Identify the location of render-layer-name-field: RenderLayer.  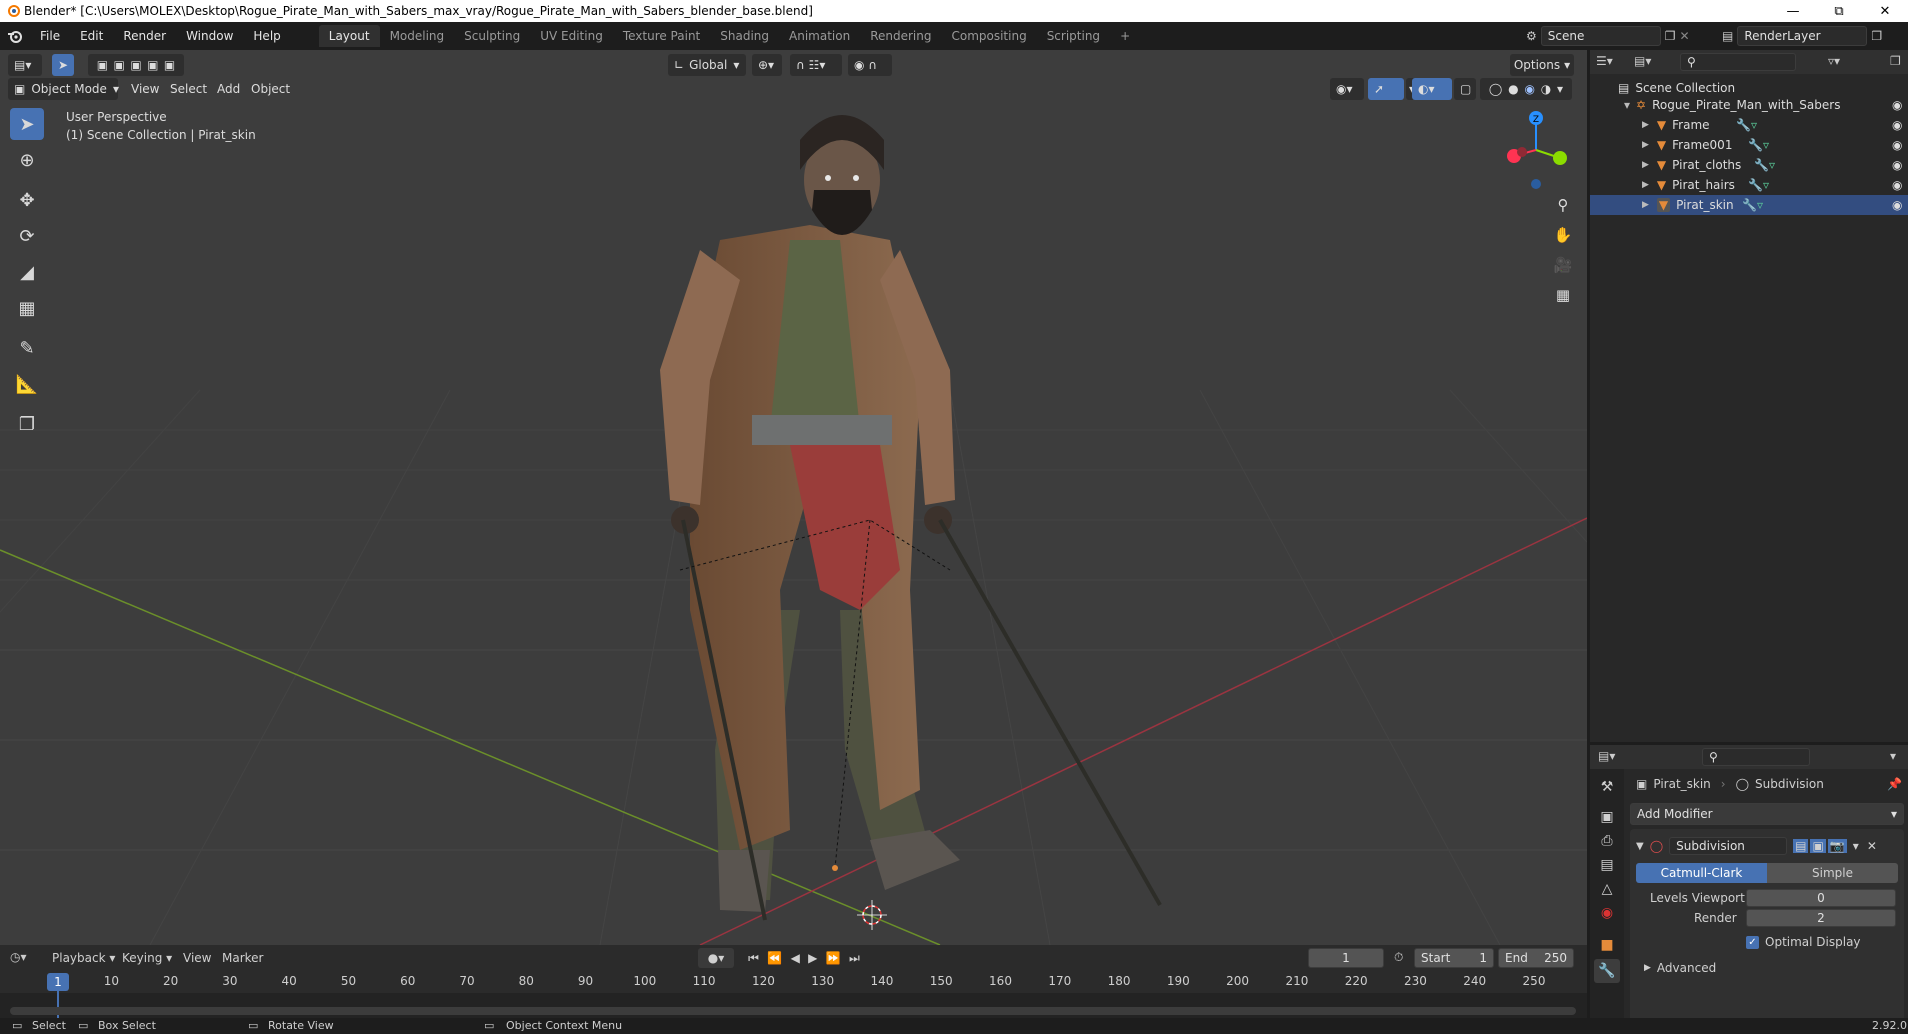
(1802, 36).